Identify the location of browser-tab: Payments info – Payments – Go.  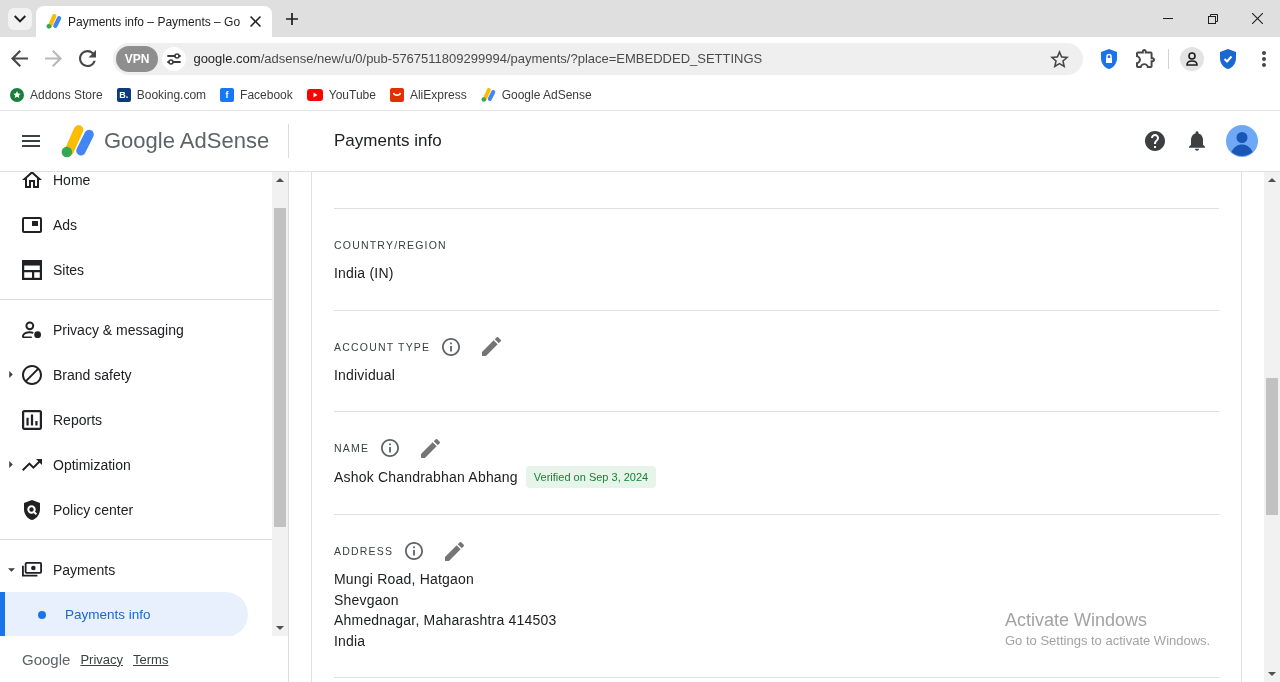
(154, 21).